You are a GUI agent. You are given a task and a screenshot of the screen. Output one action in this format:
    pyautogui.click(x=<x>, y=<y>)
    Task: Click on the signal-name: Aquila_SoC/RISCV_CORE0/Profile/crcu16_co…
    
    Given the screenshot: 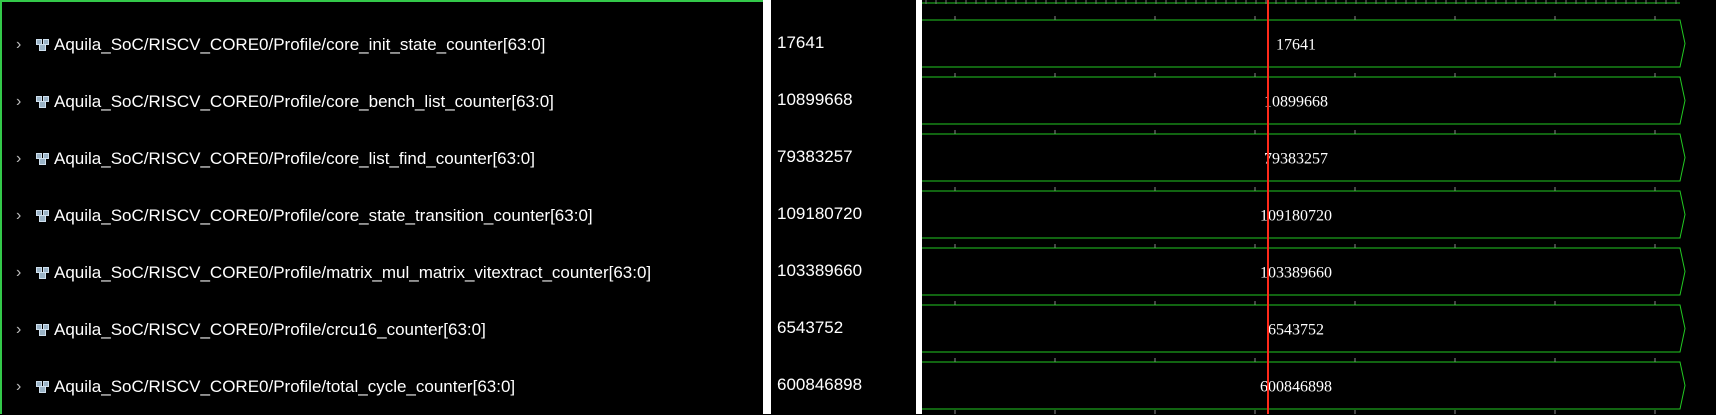 What is the action you would take?
    pyautogui.click(x=270, y=329)
    